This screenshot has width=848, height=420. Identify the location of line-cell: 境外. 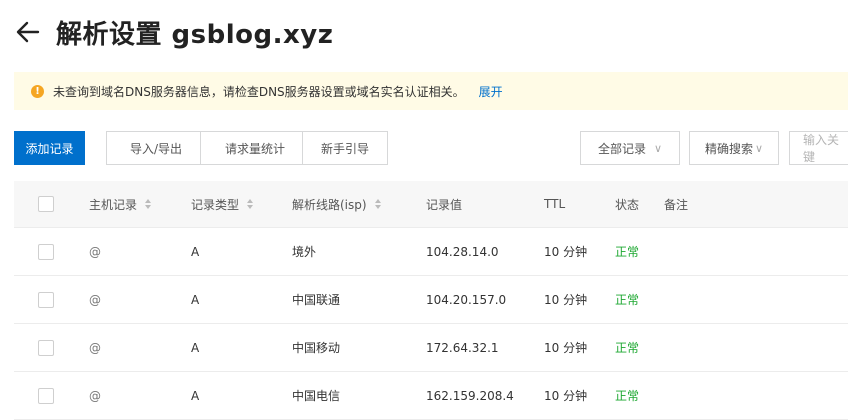
(304, 252).